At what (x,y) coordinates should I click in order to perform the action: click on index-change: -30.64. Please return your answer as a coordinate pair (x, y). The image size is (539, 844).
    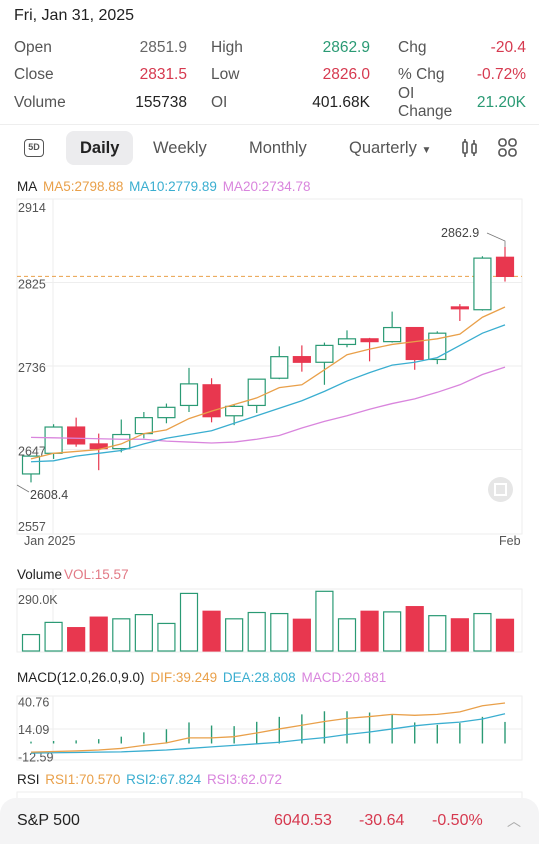
    Looking at the image, I should click on (382, 820).